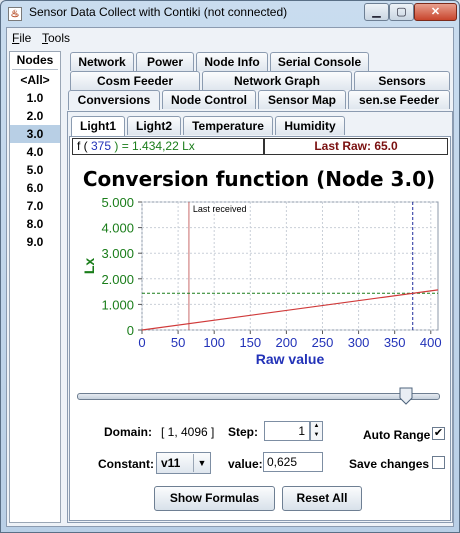 The width and height of the screenshot is (460, 533). I want to click on last-raw-display: Last Raw: 65.0, so click(356, 146).